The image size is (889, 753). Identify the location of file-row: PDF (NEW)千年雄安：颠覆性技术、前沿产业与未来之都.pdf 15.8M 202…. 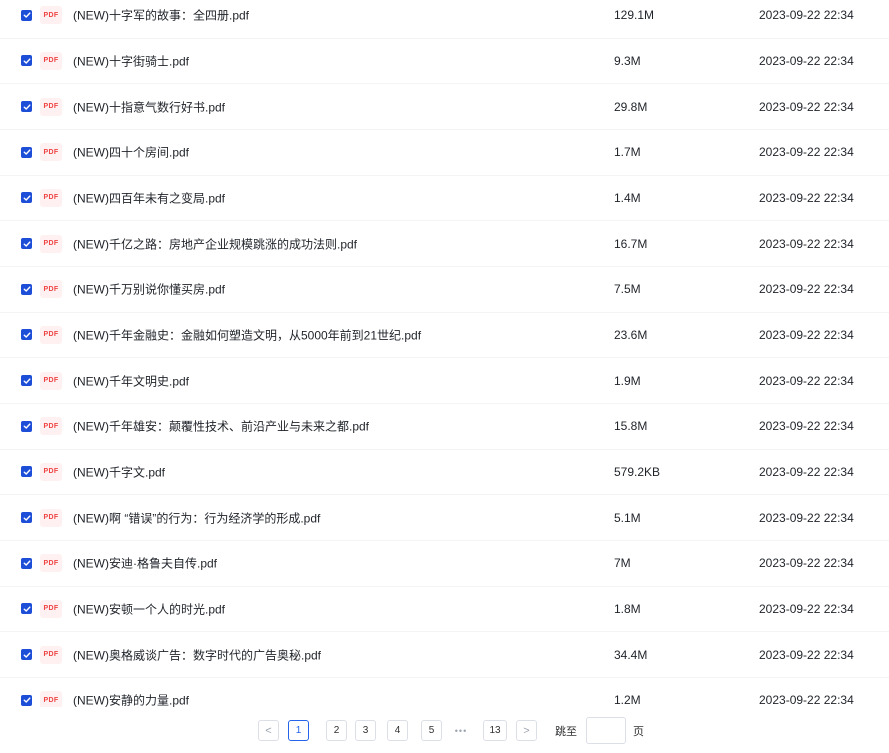
(444, 427).